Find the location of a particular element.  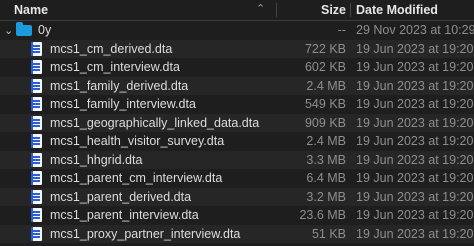

size-column-header: Size is located at coordinates (333, 10).